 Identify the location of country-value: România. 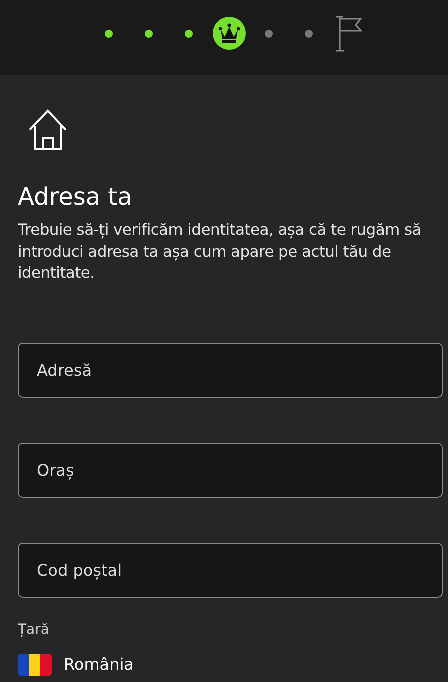
(99, 664).